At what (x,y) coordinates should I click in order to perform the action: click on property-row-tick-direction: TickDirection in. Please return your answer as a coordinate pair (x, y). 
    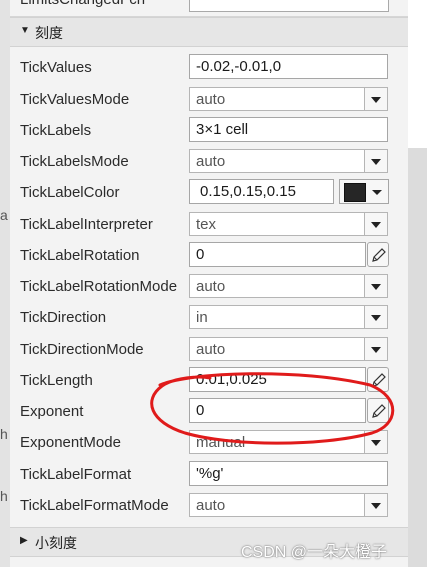
    Looking at the image, I should click on (209, 317).